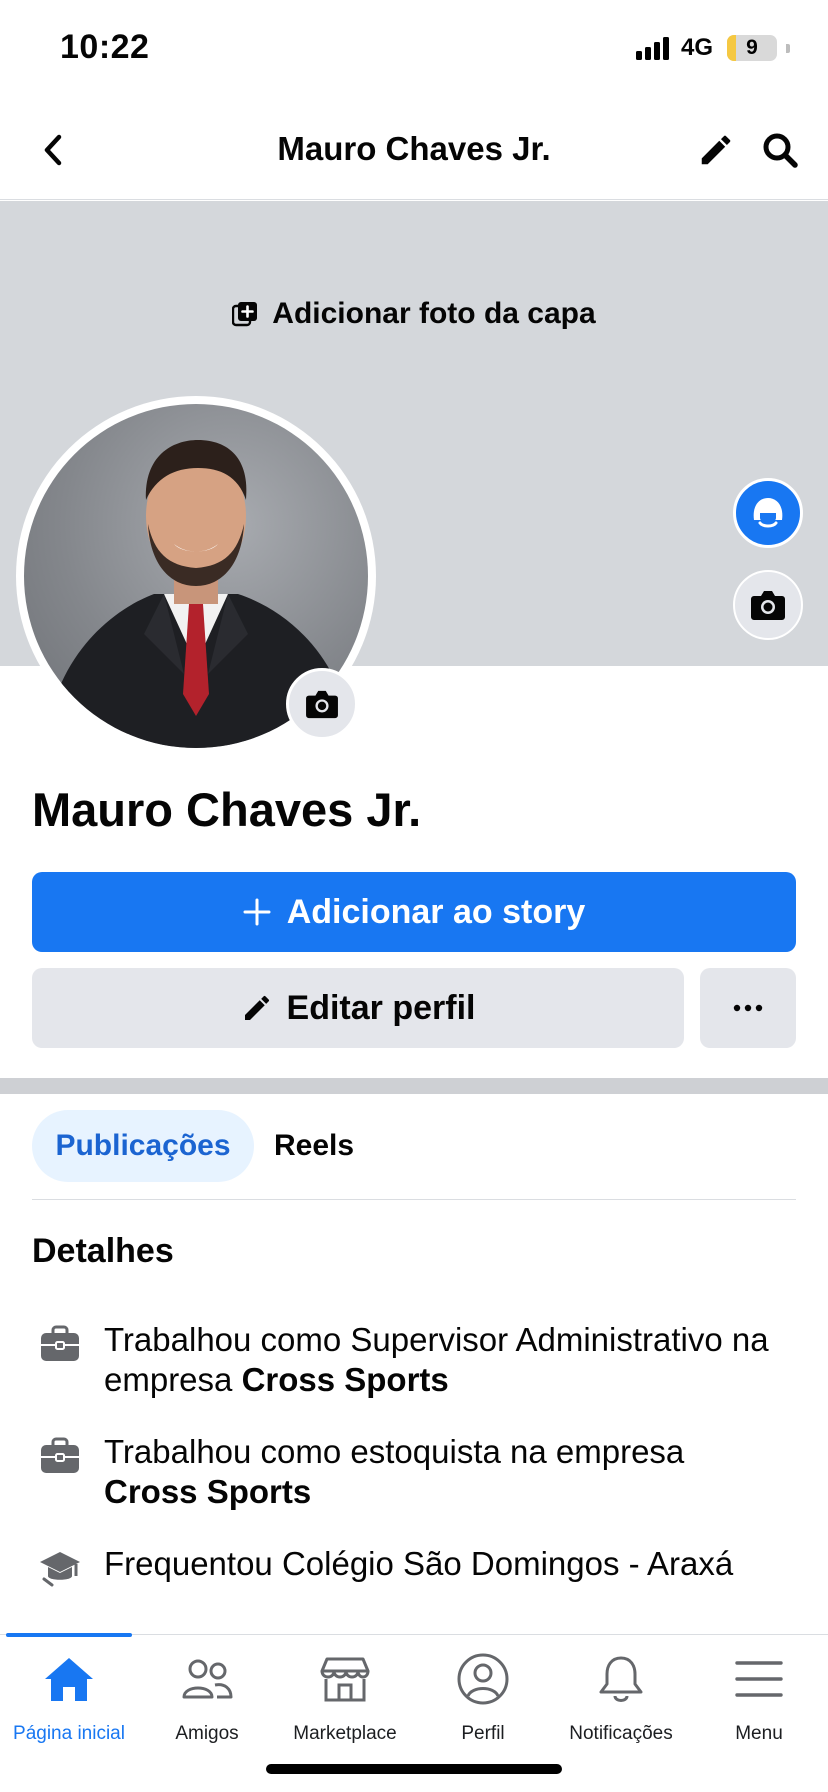 The image size is (828, 1792). I want to click on nav-menu-label: Menu, so click(759, 1733).